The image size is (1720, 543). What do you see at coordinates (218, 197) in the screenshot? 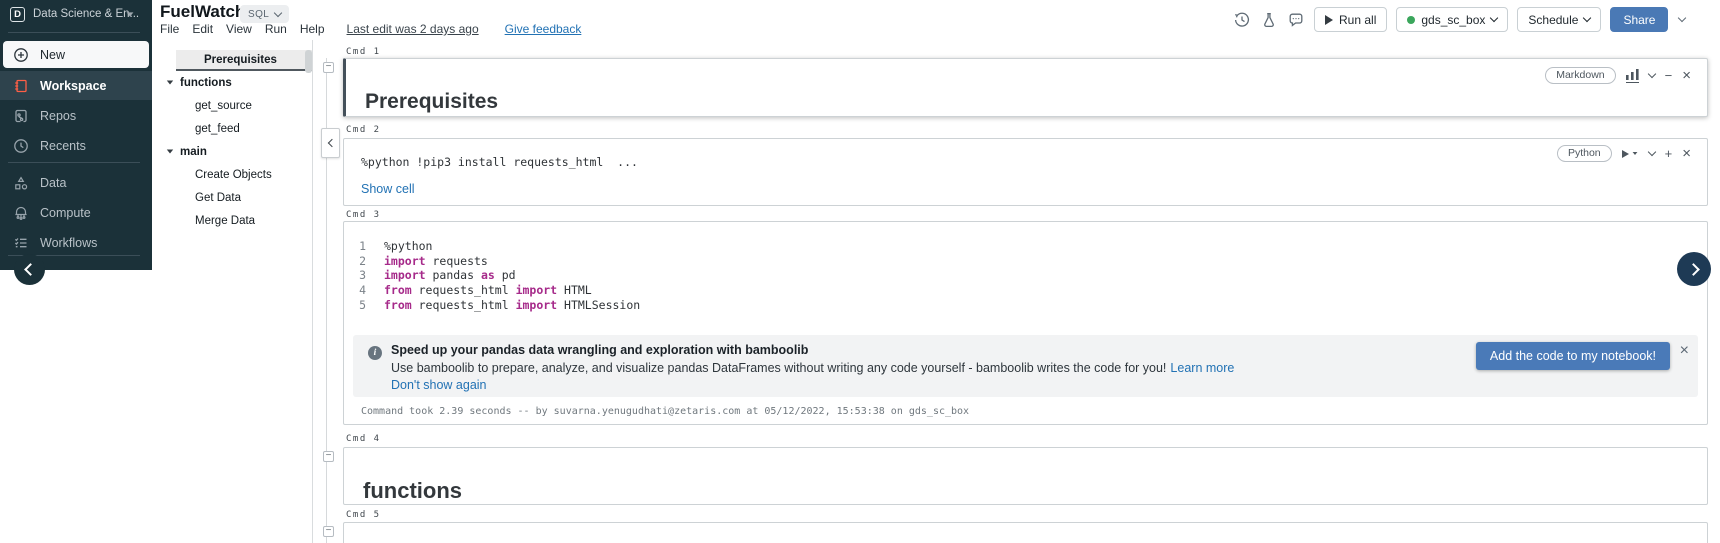
I see `toc-item-label: Get Data` at bounding box center [218, 197].